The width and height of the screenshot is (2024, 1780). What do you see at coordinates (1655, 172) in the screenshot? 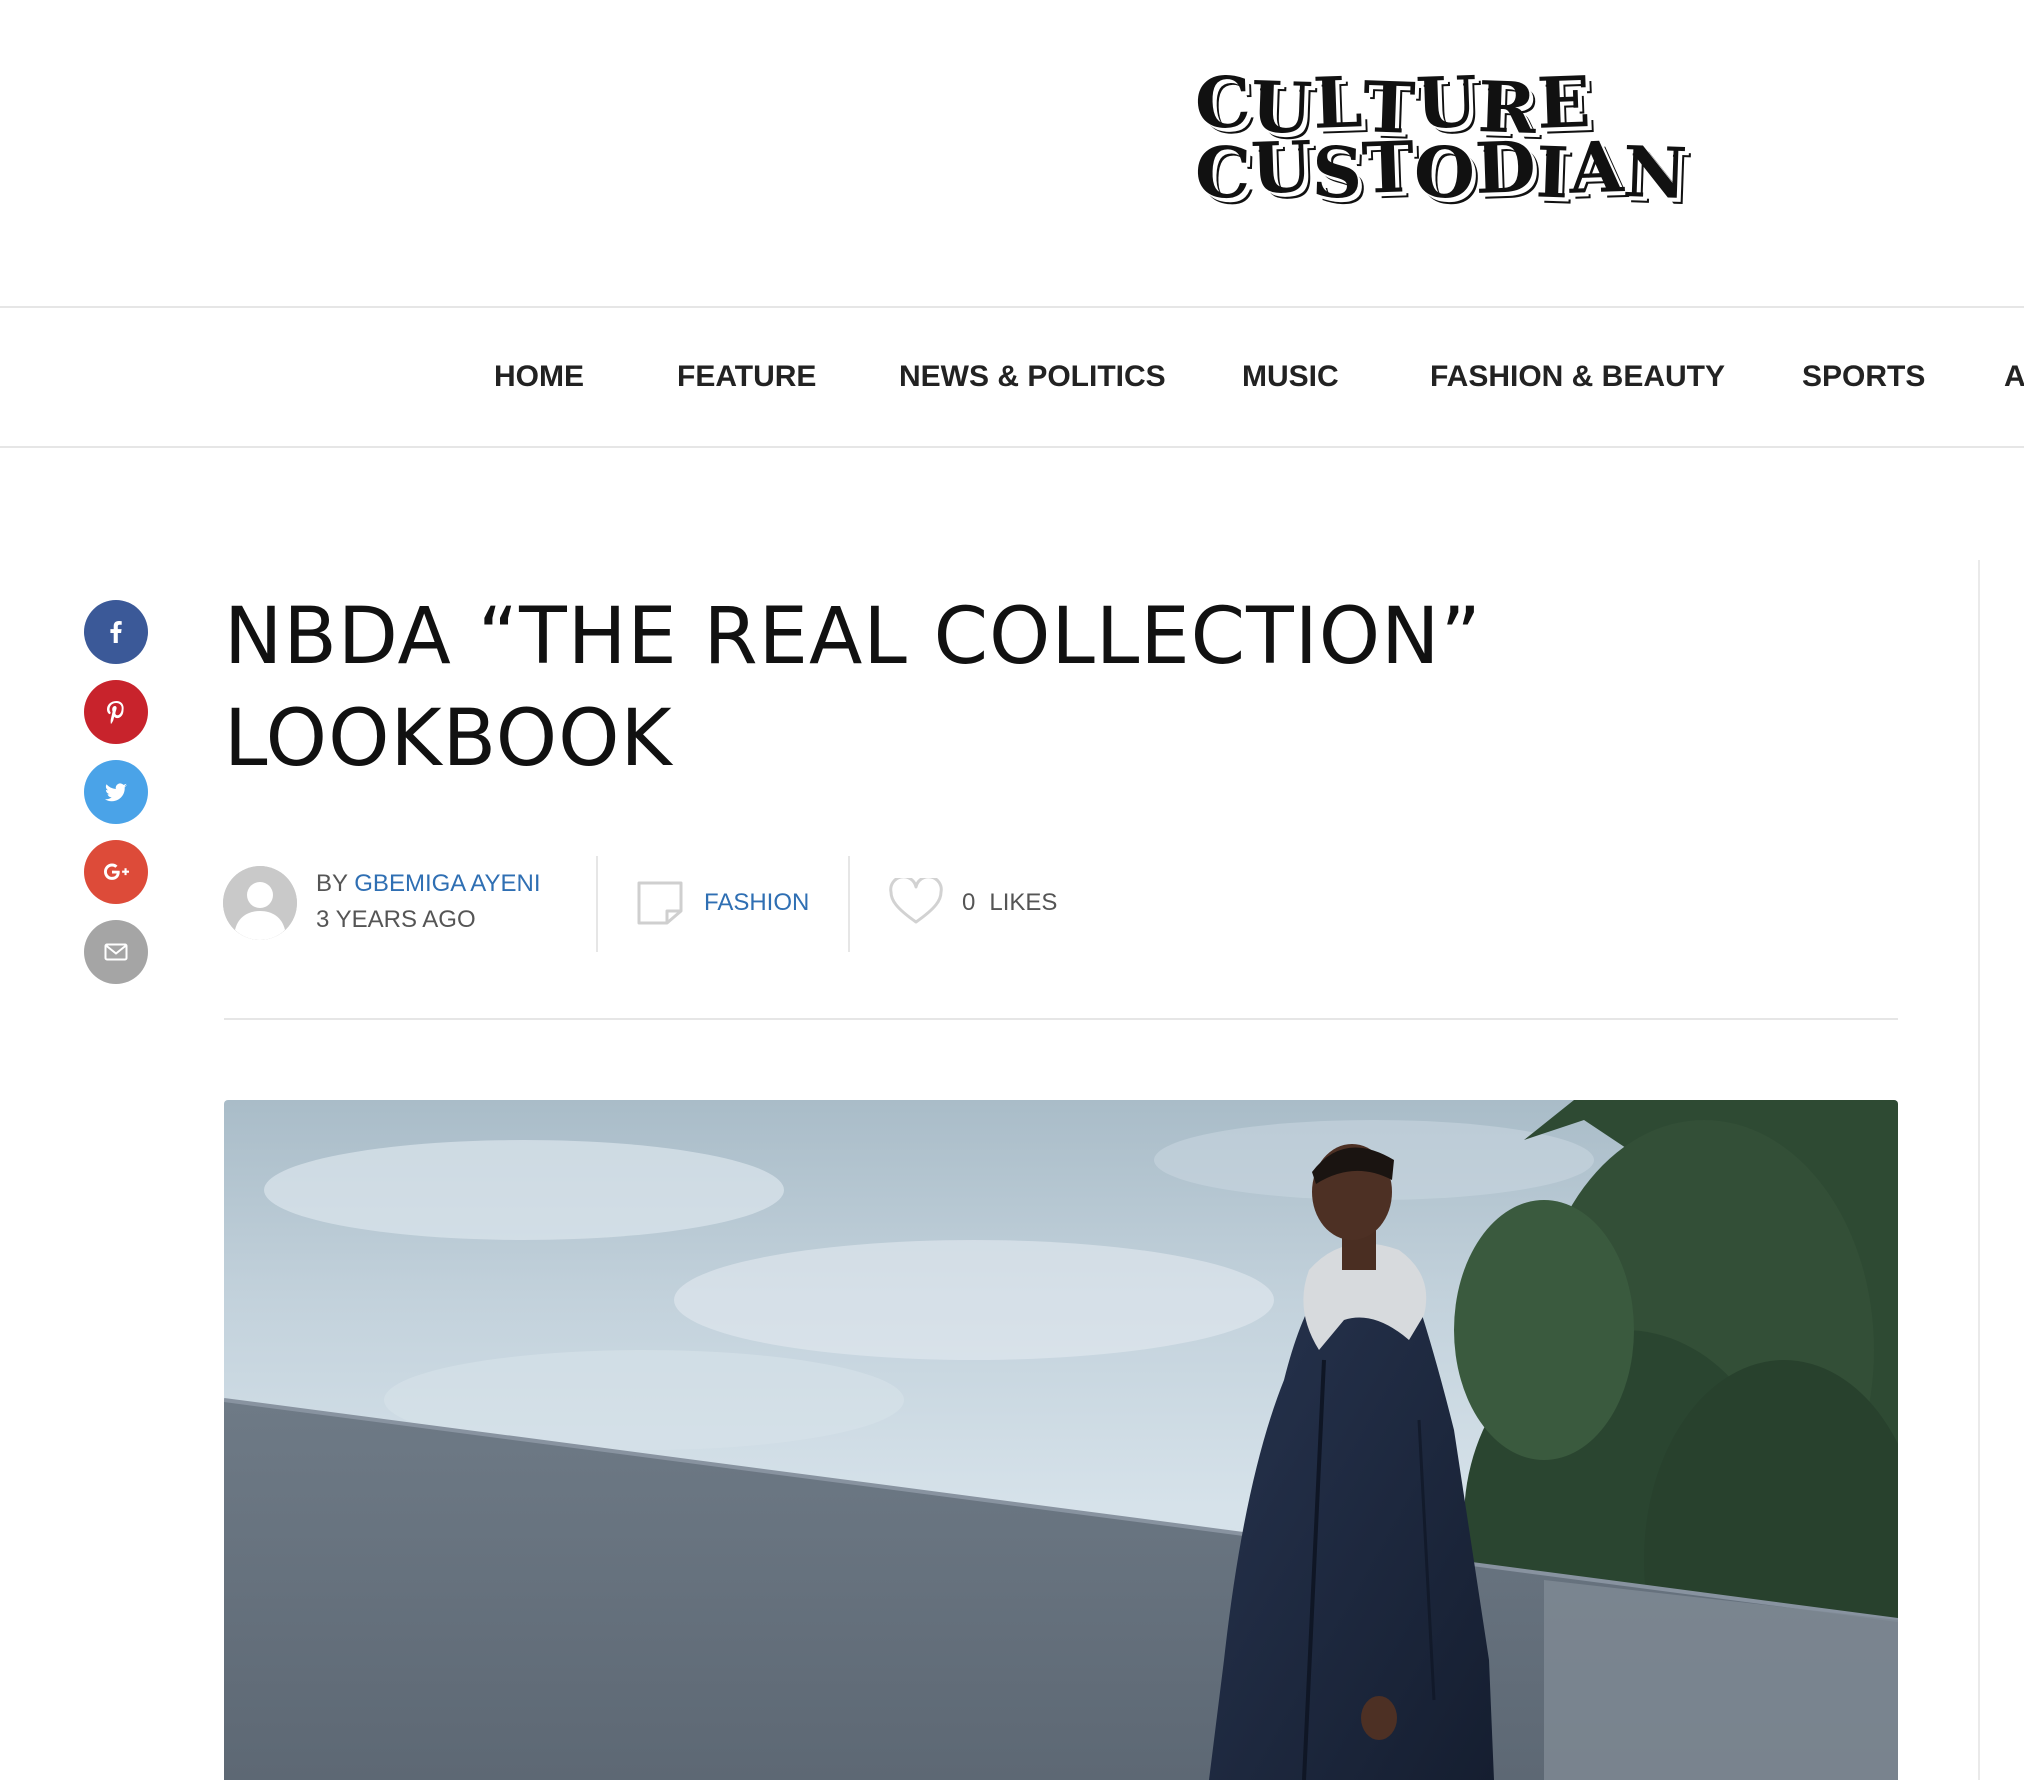
I see `logo-letter: N` at bounding box center [1655, 172].